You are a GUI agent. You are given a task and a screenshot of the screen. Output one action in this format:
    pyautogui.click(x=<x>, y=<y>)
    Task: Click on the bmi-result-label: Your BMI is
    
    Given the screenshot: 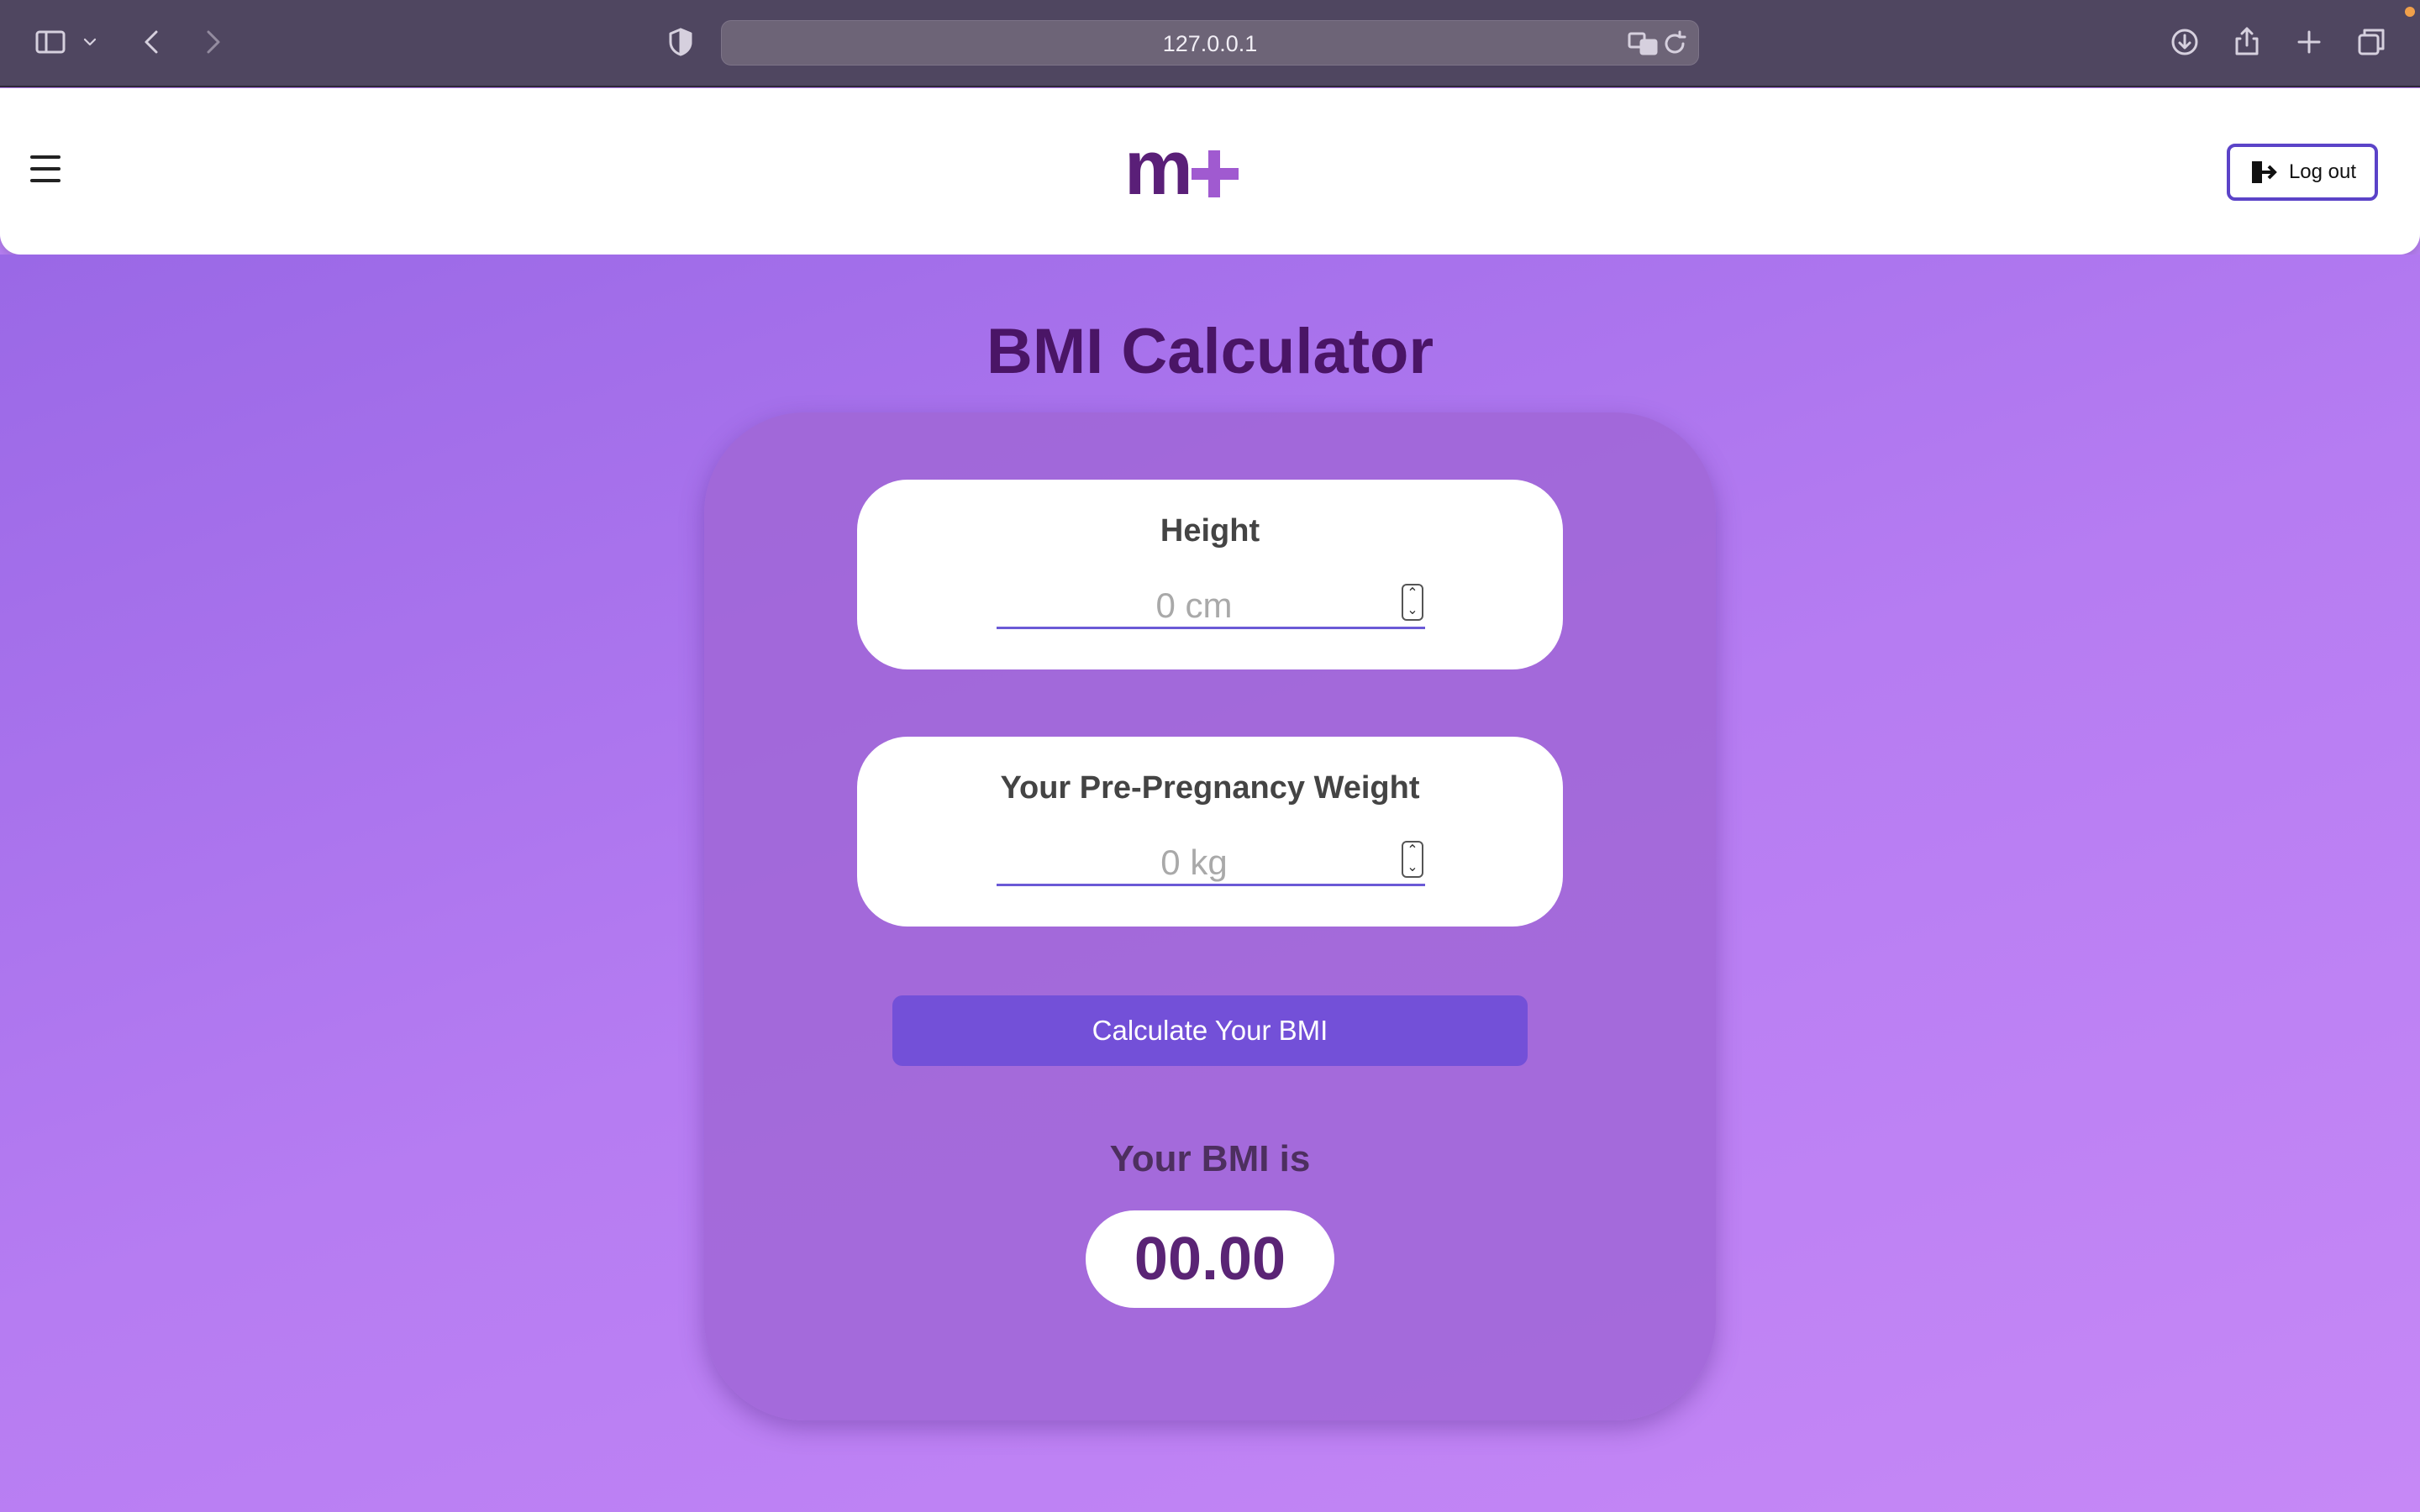 What is the action you would take?
    pyautogui.click(x=1210, y=1158)
    